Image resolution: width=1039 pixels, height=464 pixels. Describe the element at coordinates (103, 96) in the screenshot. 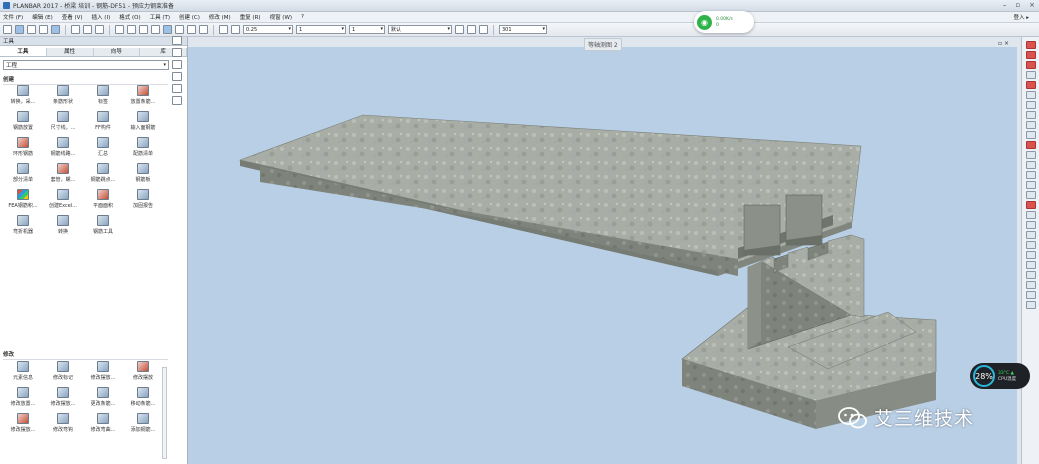

I see `create-tool-3: 标签` at that location.